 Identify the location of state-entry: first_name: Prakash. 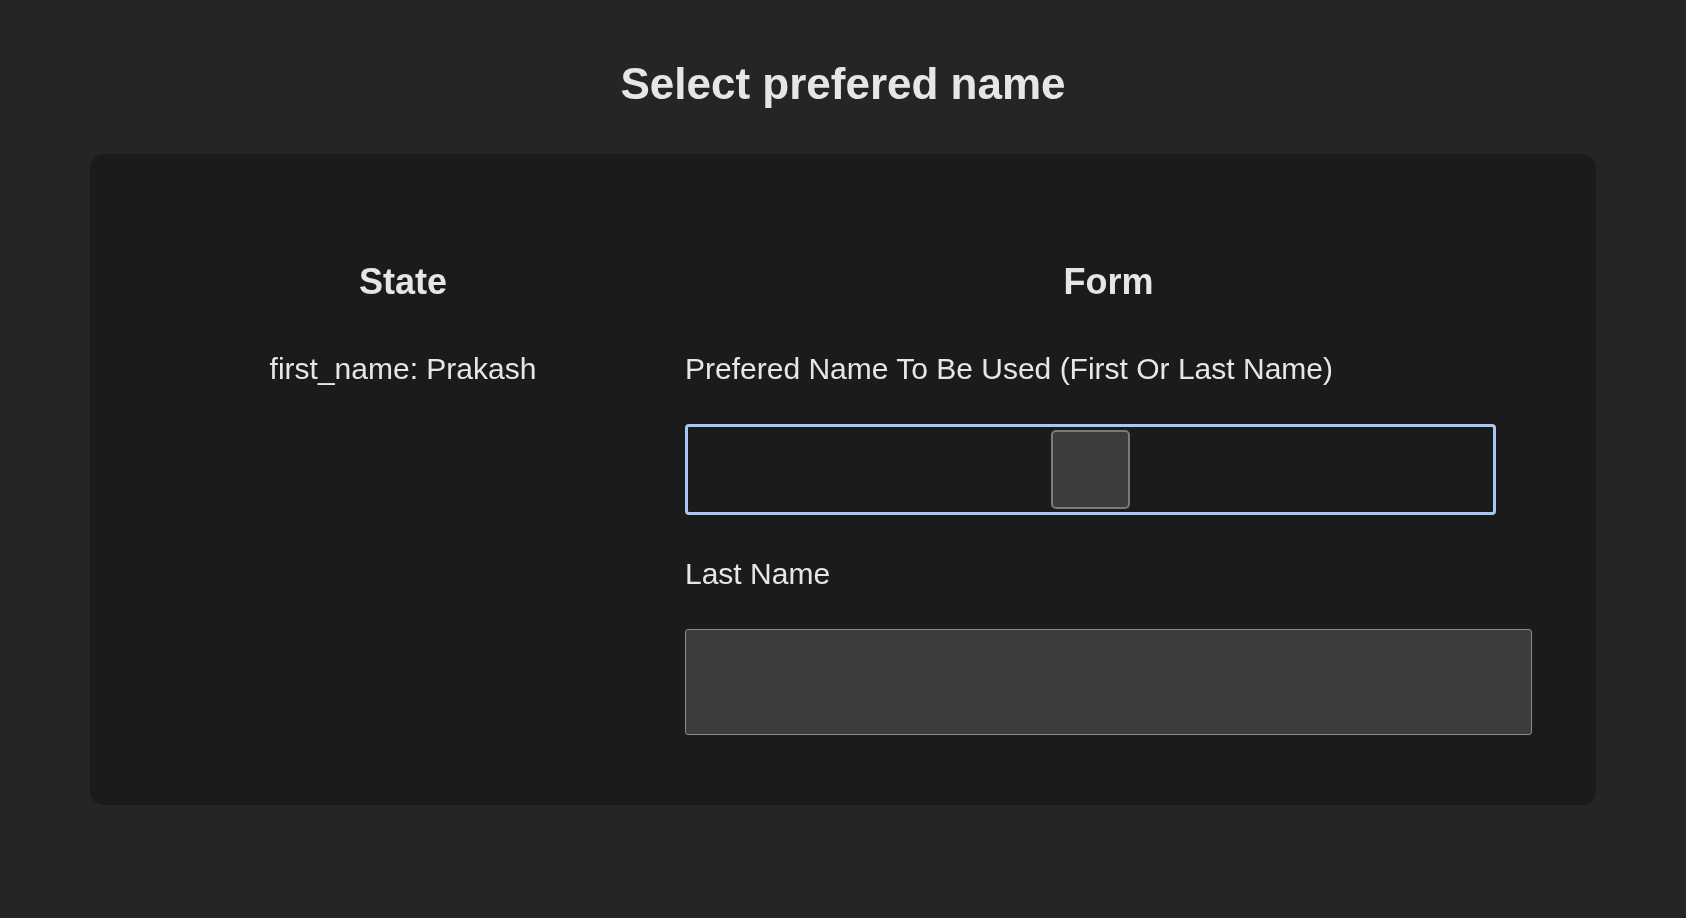
(403, 369).